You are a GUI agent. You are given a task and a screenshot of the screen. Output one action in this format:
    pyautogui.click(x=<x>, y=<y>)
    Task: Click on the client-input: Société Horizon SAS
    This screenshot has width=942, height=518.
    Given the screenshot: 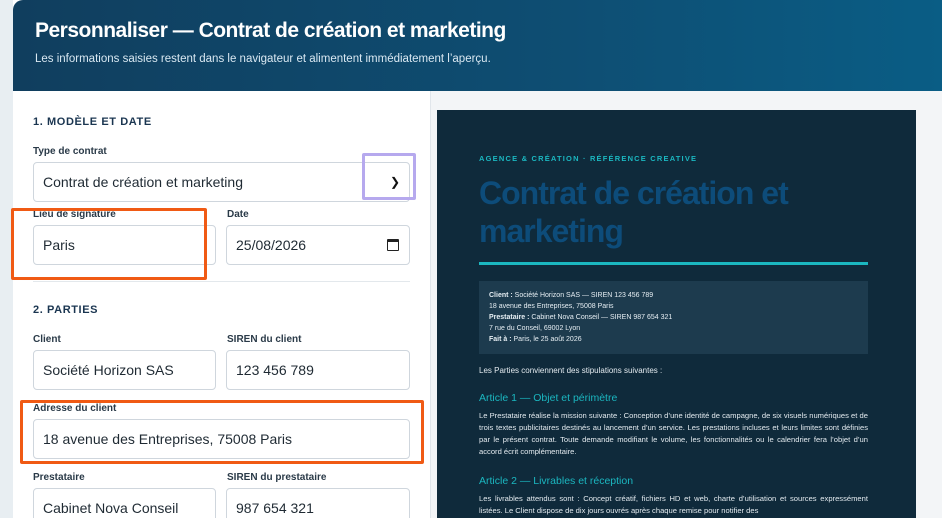 What is the action you would take?
    pyautogui.click(x=124, y=370)
    